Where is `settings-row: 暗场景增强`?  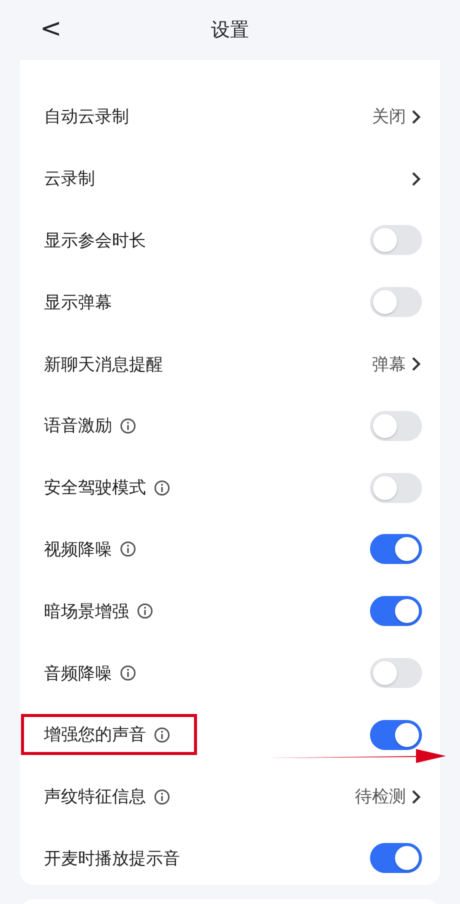
settings-row: 暗场景增强 is located at coordinates (230, 611).